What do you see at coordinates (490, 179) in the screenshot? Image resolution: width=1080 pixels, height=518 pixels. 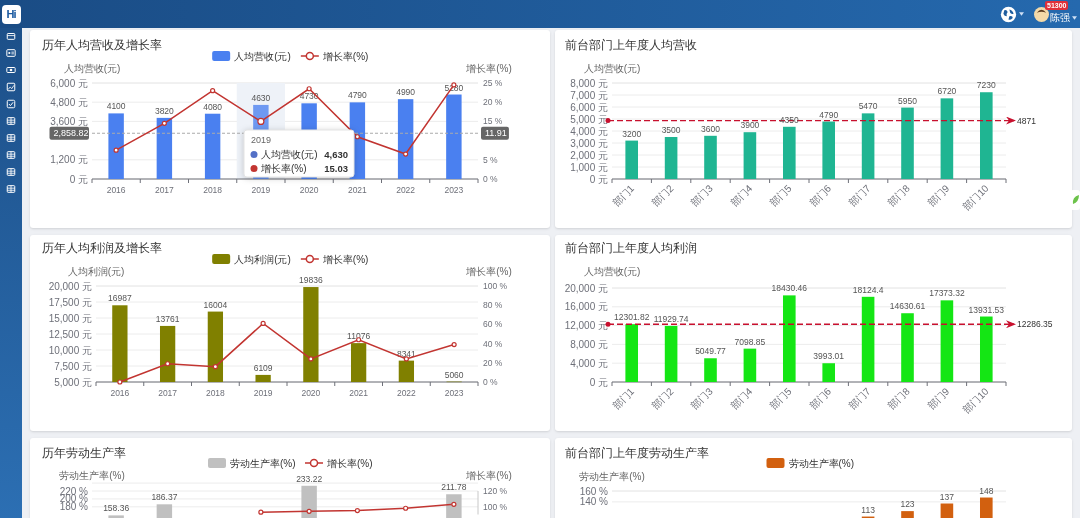 I see `axis-label: 0 %` at bounding box center [490, 179].